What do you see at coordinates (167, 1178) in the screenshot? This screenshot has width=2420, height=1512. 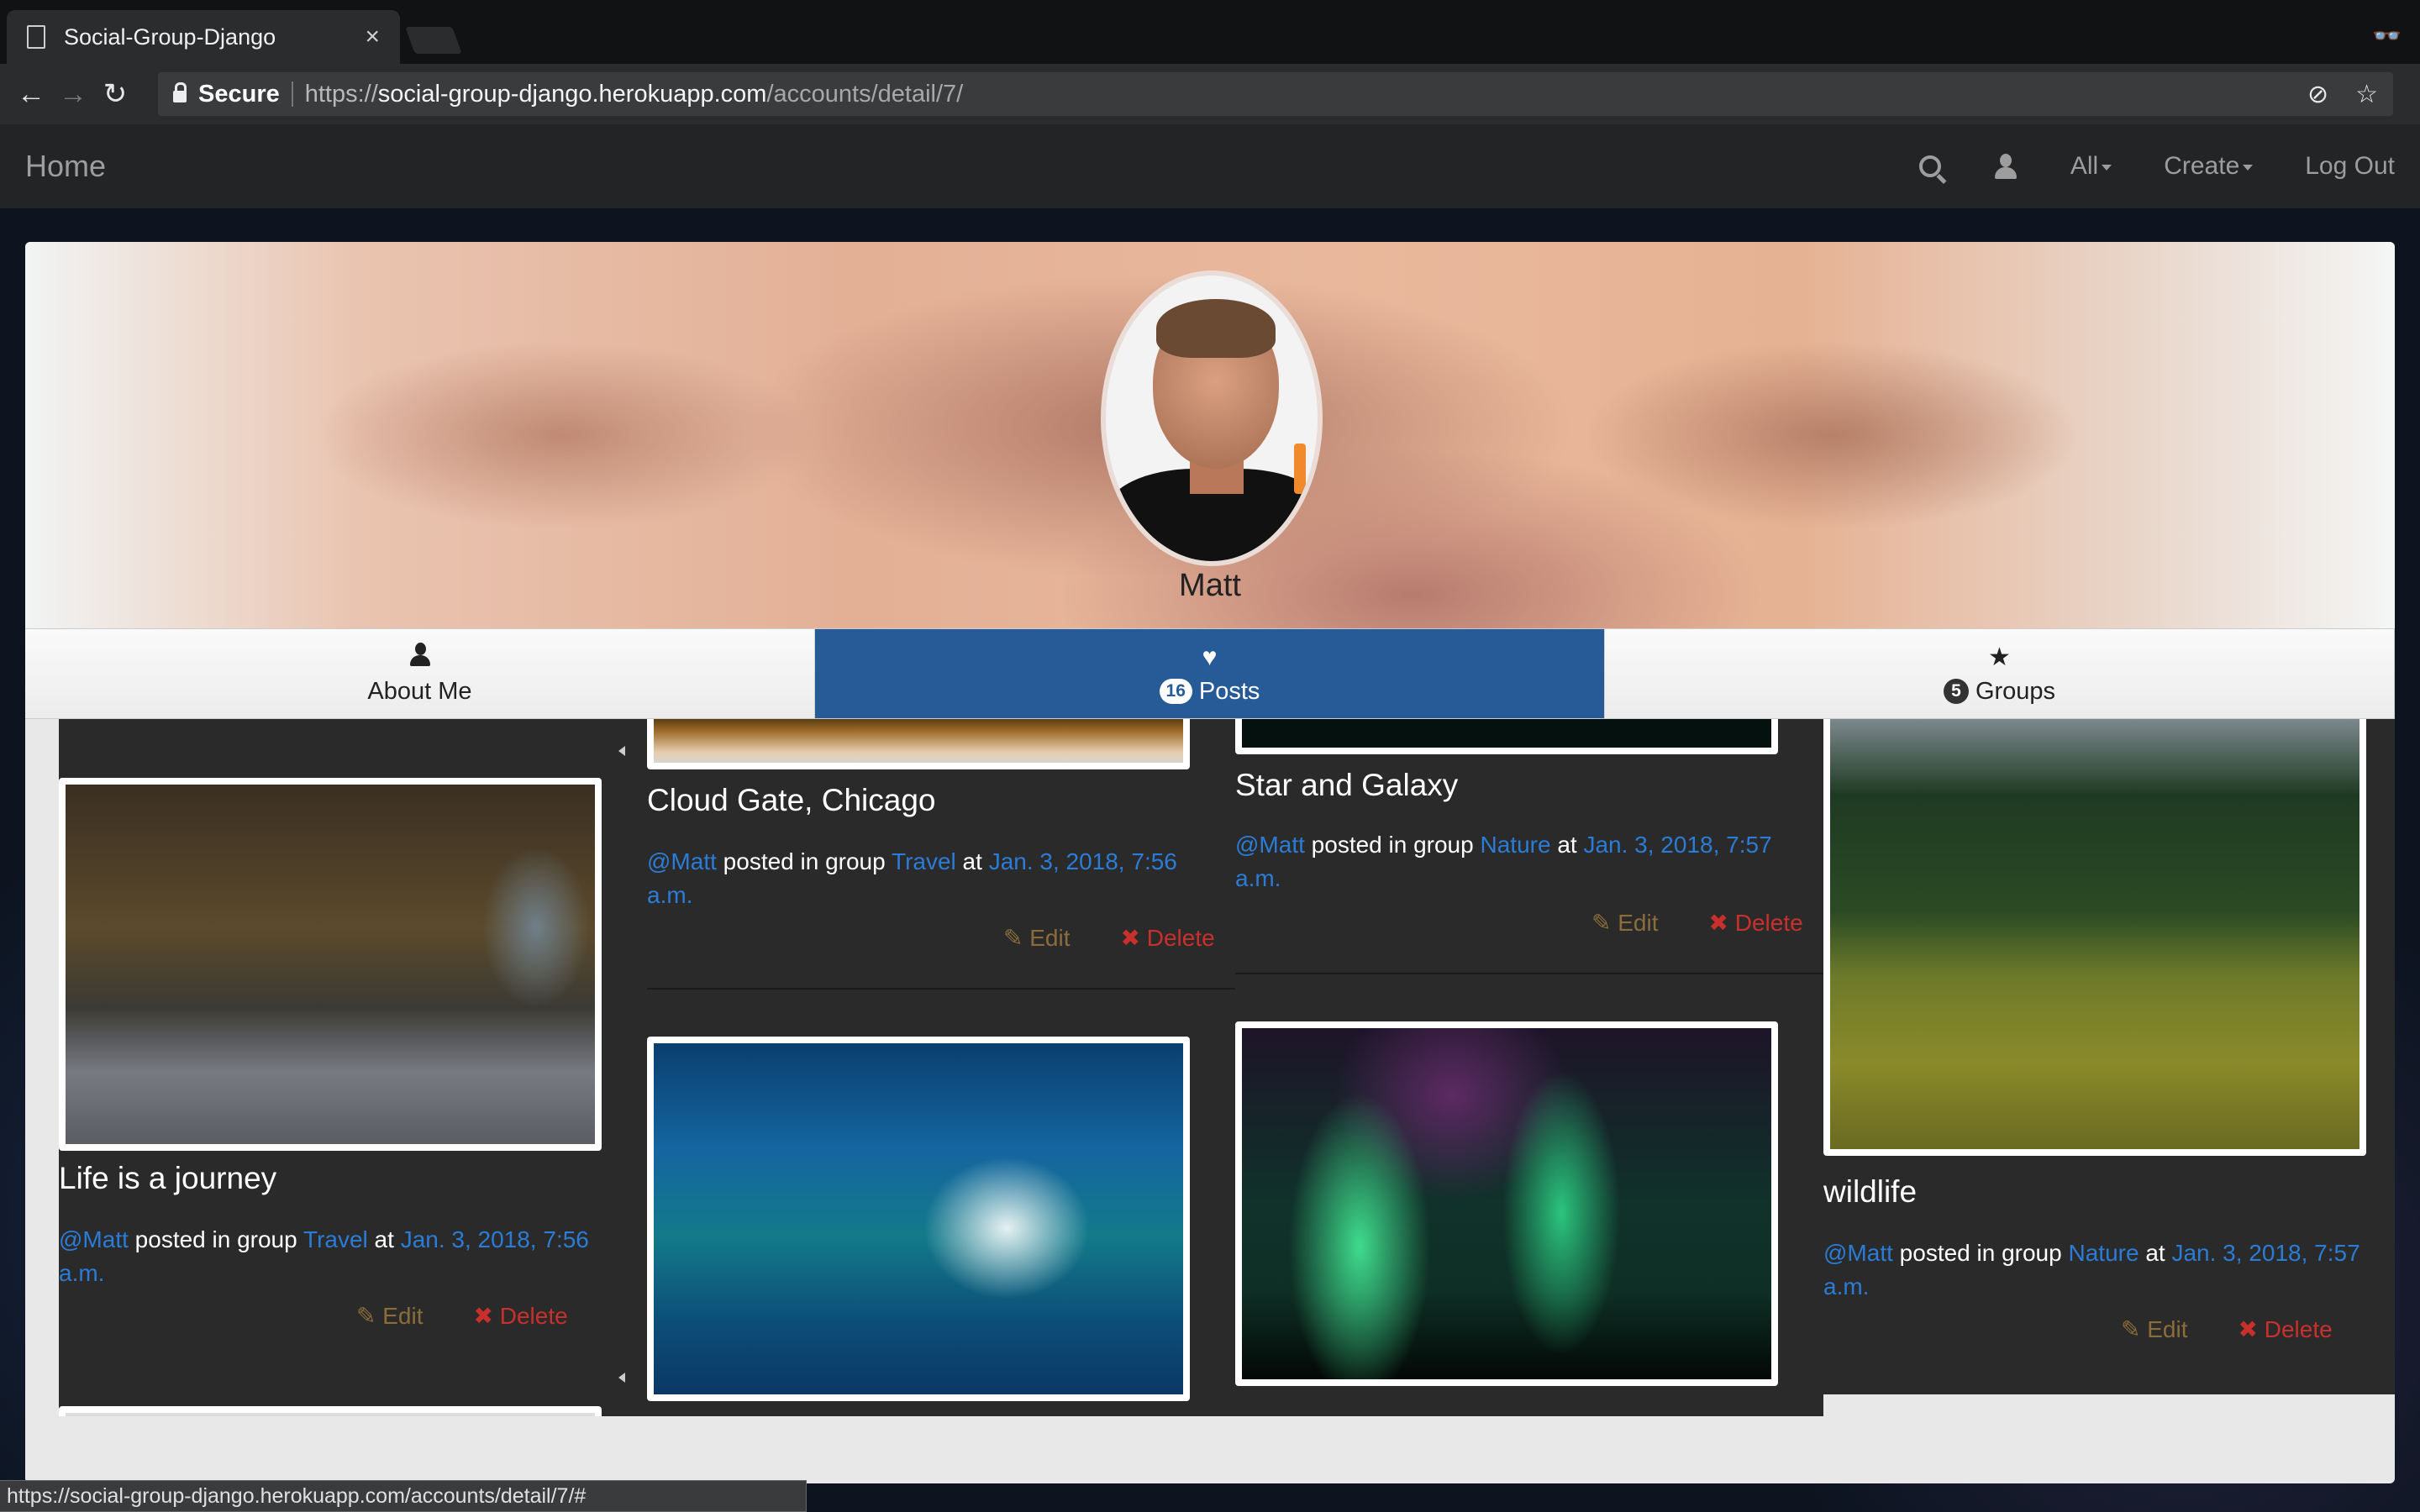 I see `post-title: Life is a journey` at bounding box center [167, 1178].